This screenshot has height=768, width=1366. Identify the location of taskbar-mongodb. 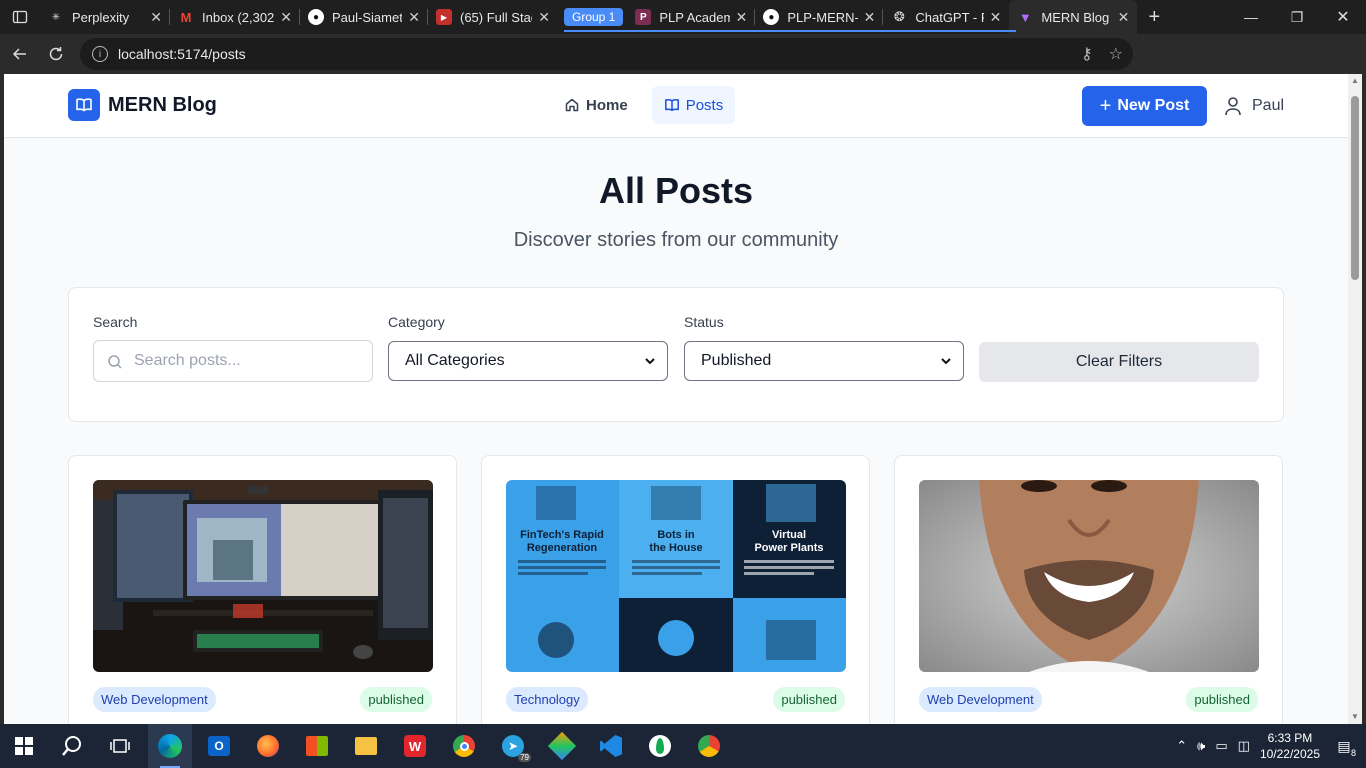
(660, 746).